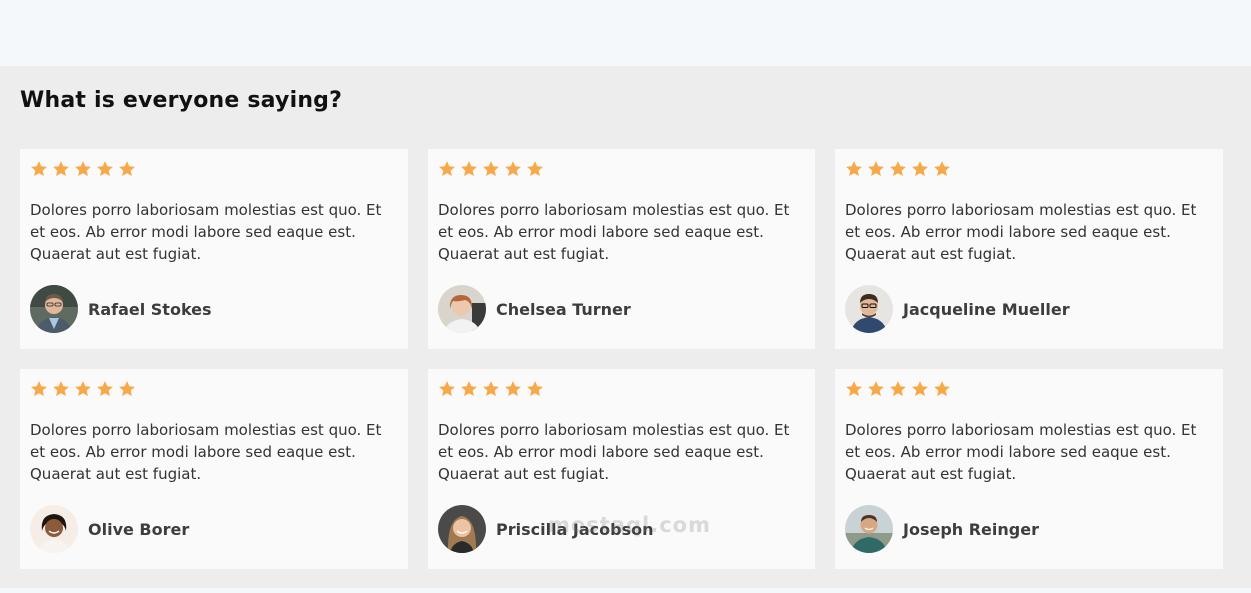 Image resolution: width=1251 pixels, height=593 pixels. What do you see at coordinates (869, 309) in the screenshot?
I see `avatar-man-glasses-icon` at bounding box center [869, 309].